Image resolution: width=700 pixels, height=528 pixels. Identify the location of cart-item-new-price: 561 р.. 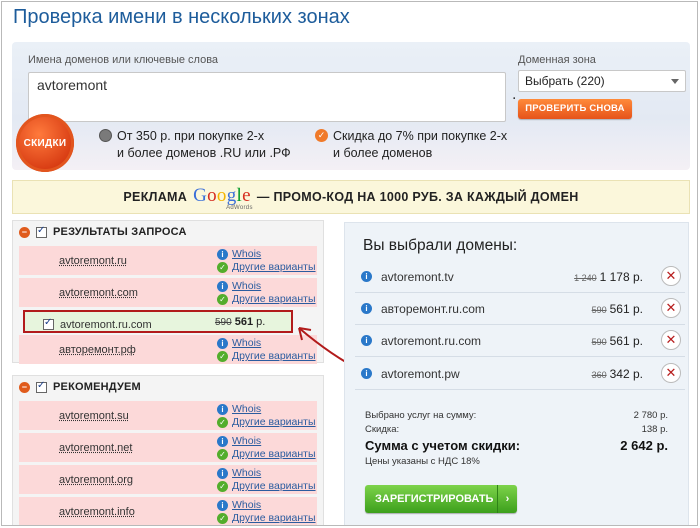
(626, 341).